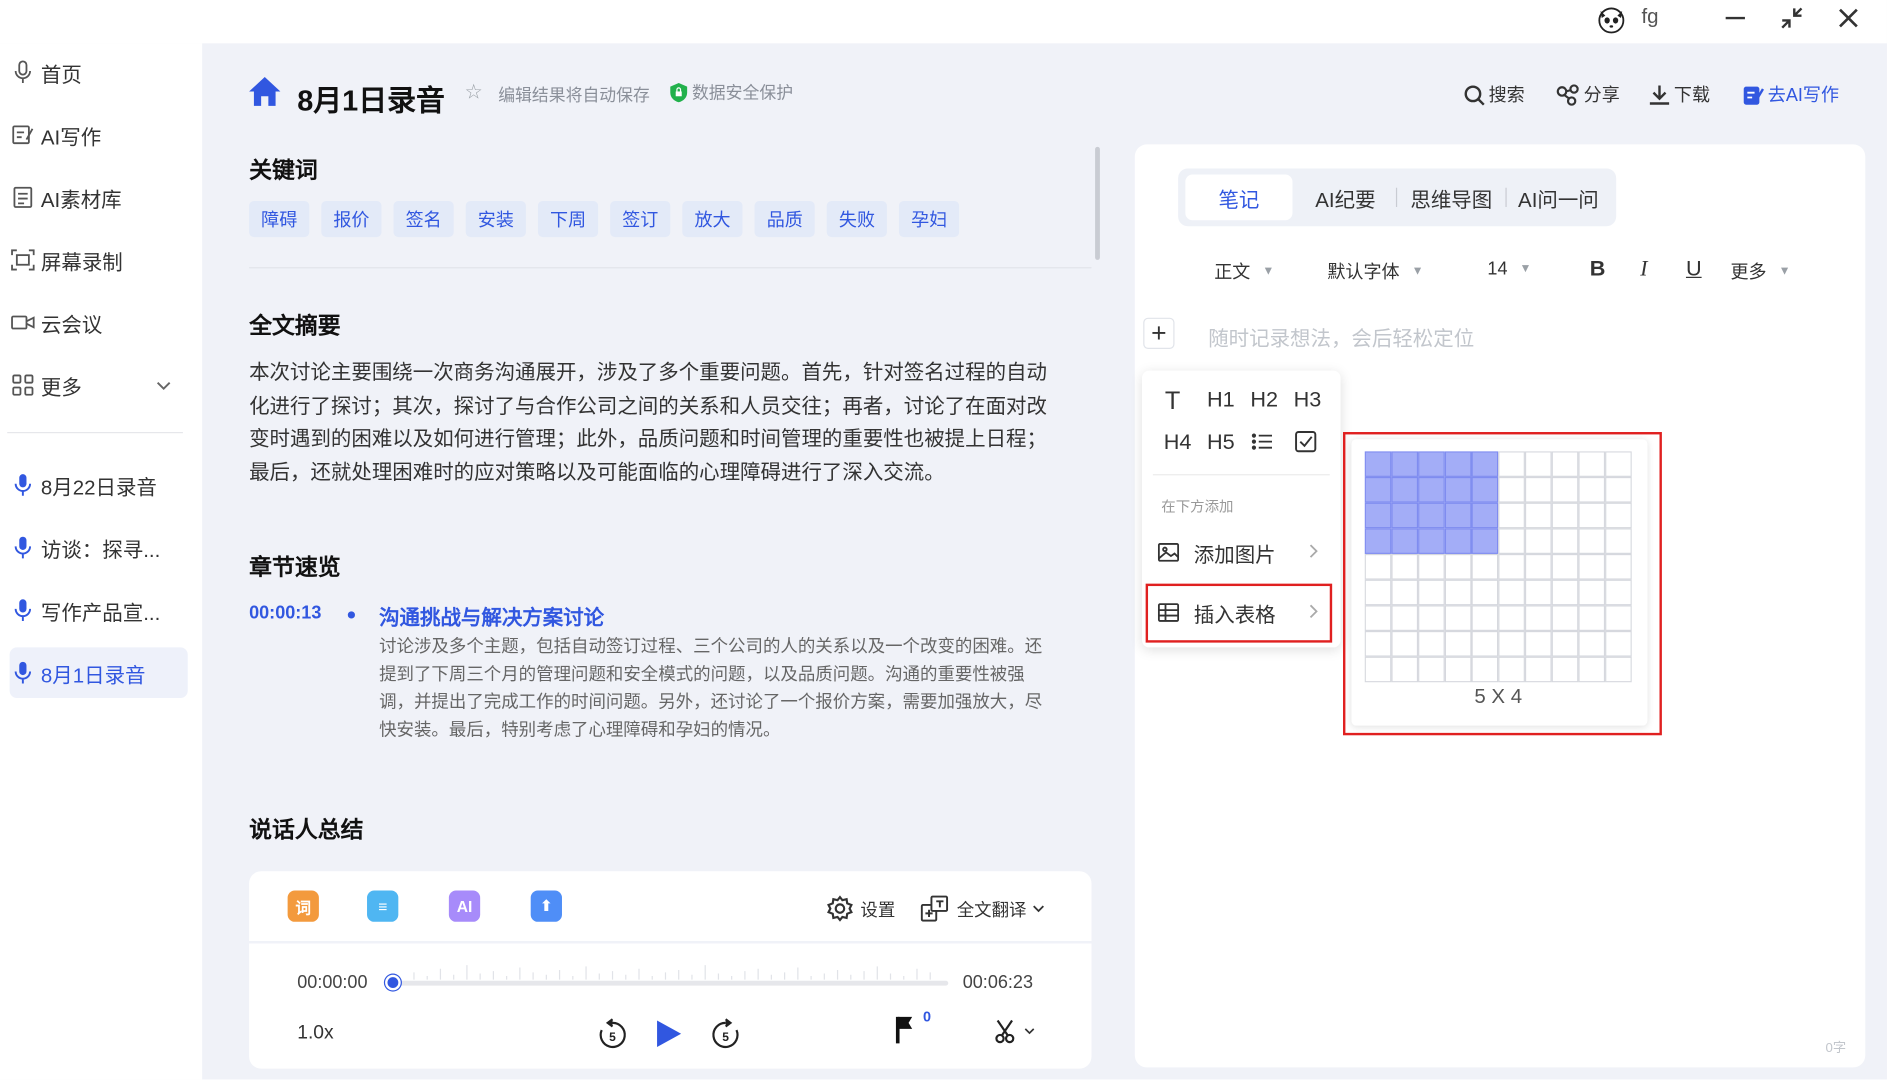 This screenshot has height=1080, width=1887. I want to click on playback-speed: 1.0x, so click(315, 1034).